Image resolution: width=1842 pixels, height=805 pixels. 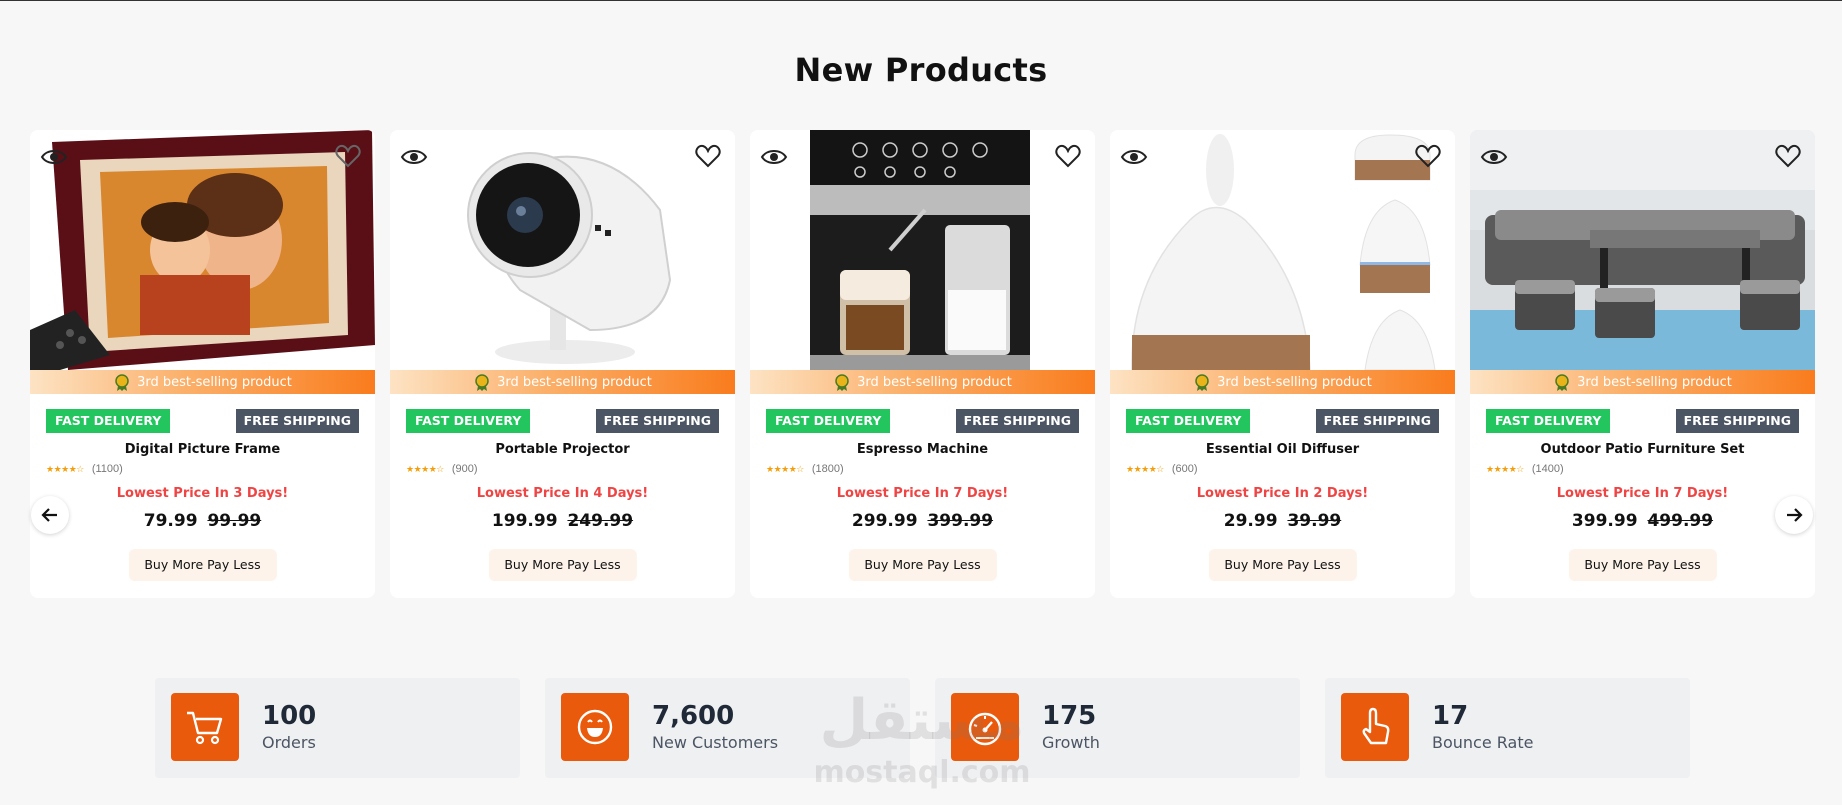 What do you see at coordinates (202, 493) in the screenshot?
I see `lowest-price-promo: Lowest Price In 3 Days!` at bounding box center [202, 493].